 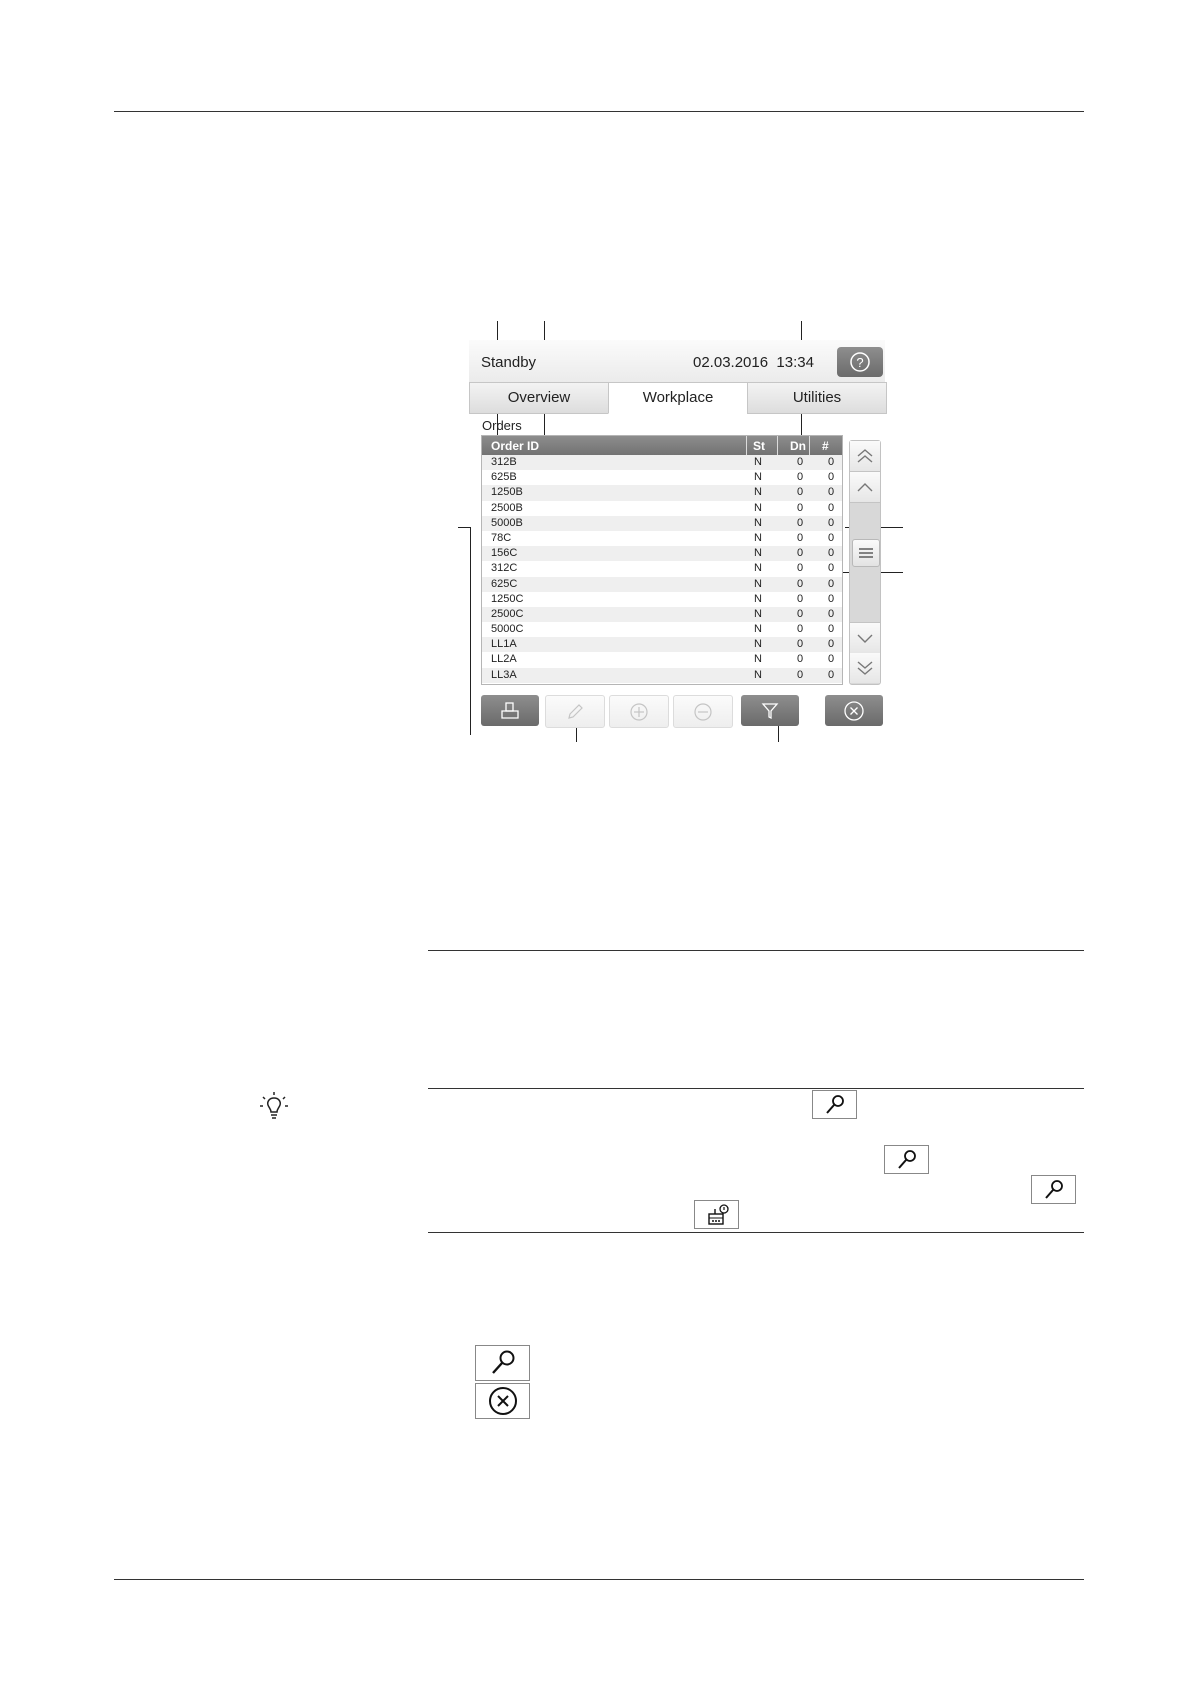 What do you see at coordinates (817, 398) in the screenshot?
I see `tab-utilities: Utilities` at bounding box center [817, 398].